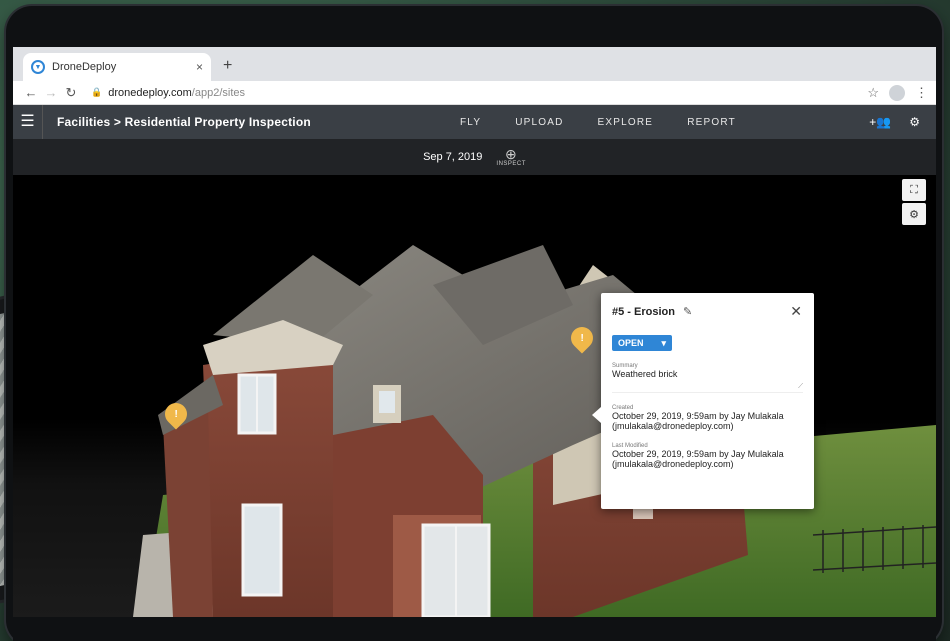 This screenshot has height=641, width=950. Describe the element at coordinates (150, 92) in the screenshot. I see `url-host: dronedeploy.com` at that location.